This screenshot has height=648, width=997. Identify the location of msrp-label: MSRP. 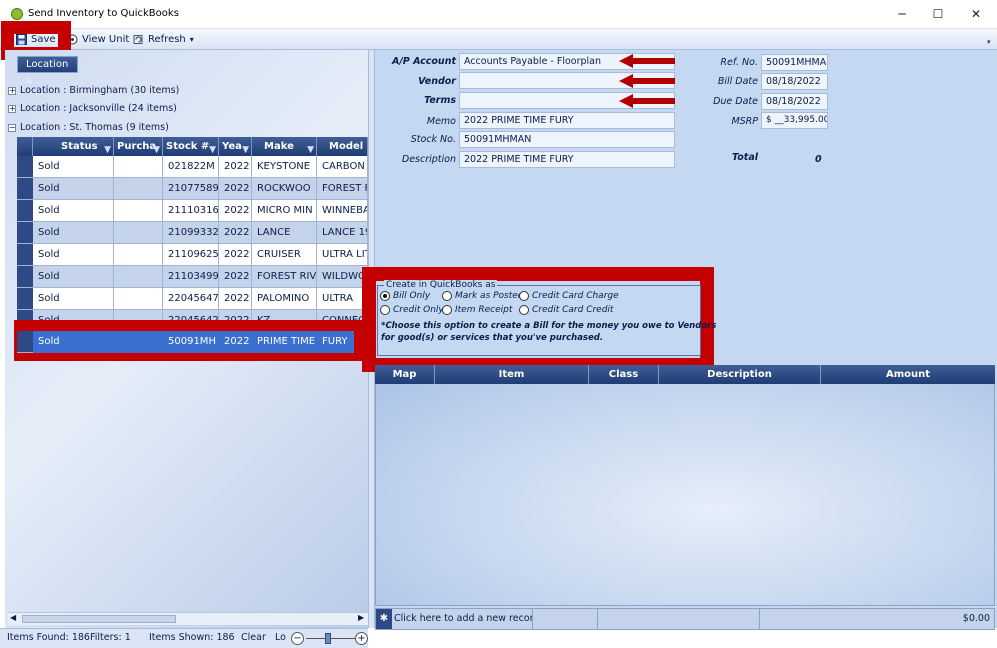
(744, 121).